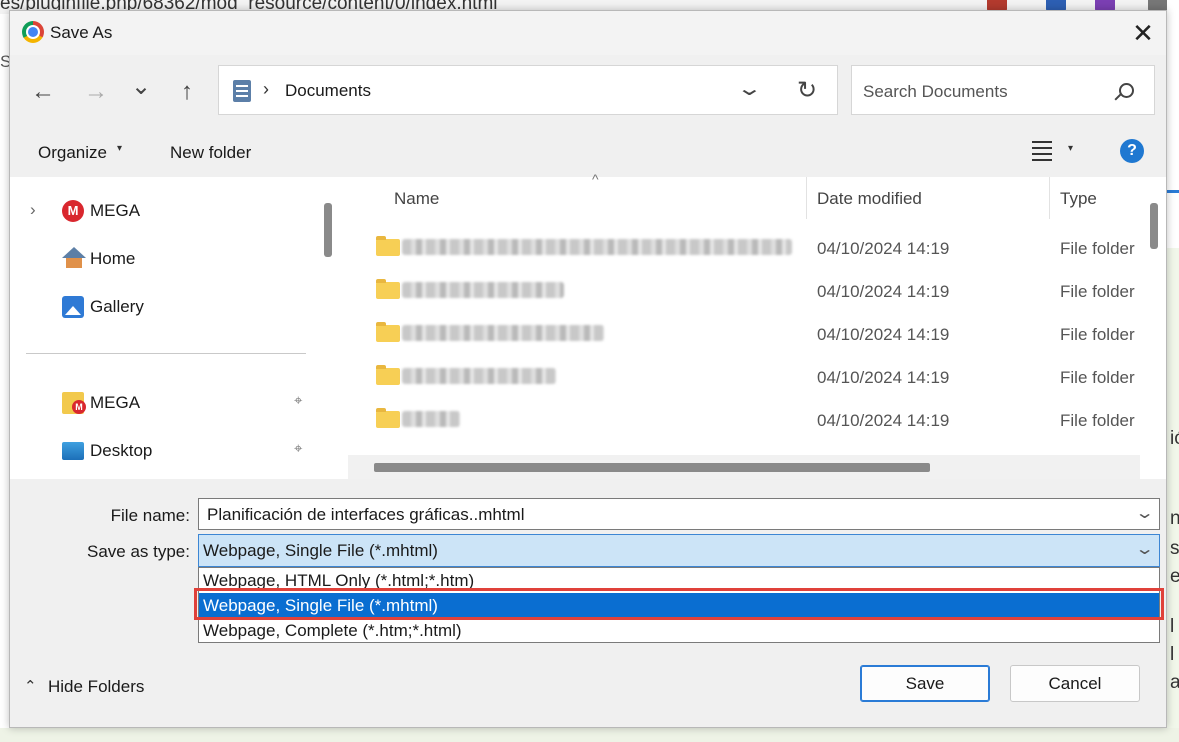 The height and width of the screenshot is (742, 1179). Describe the element at coordinates (1078, 199) in the screenshot. I see `column-header-type: Type` at that location.